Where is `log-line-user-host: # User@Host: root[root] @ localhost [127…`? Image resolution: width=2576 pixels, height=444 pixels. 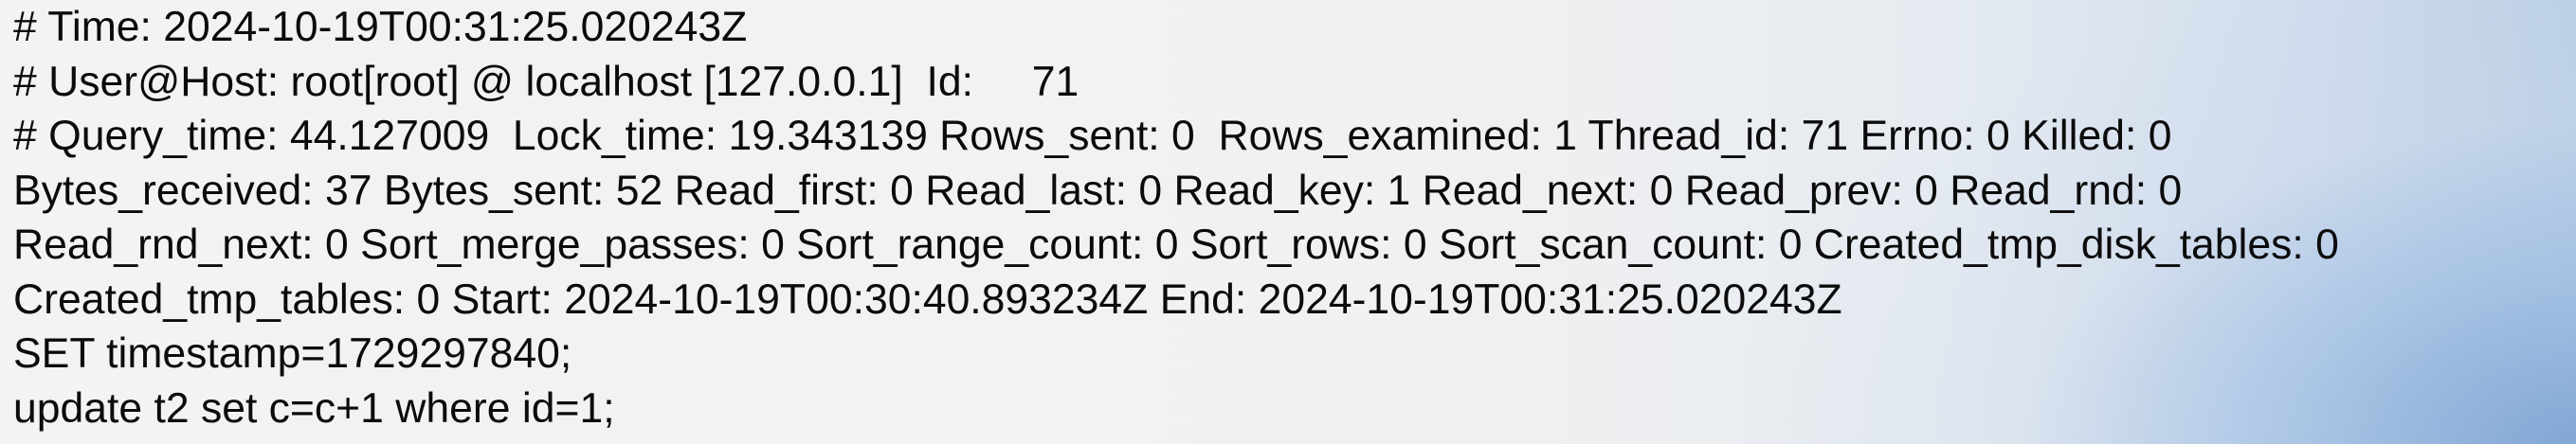
log-line-user-host: # User@Host: root[root] @ localhost [127… is located at coordinates (546, 81).